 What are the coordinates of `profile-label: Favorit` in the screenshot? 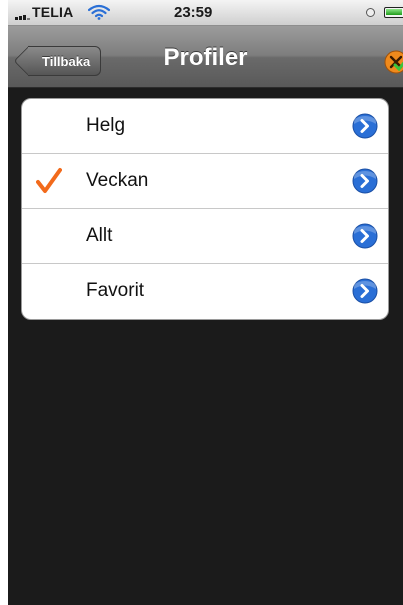 It's located at (115, 290).